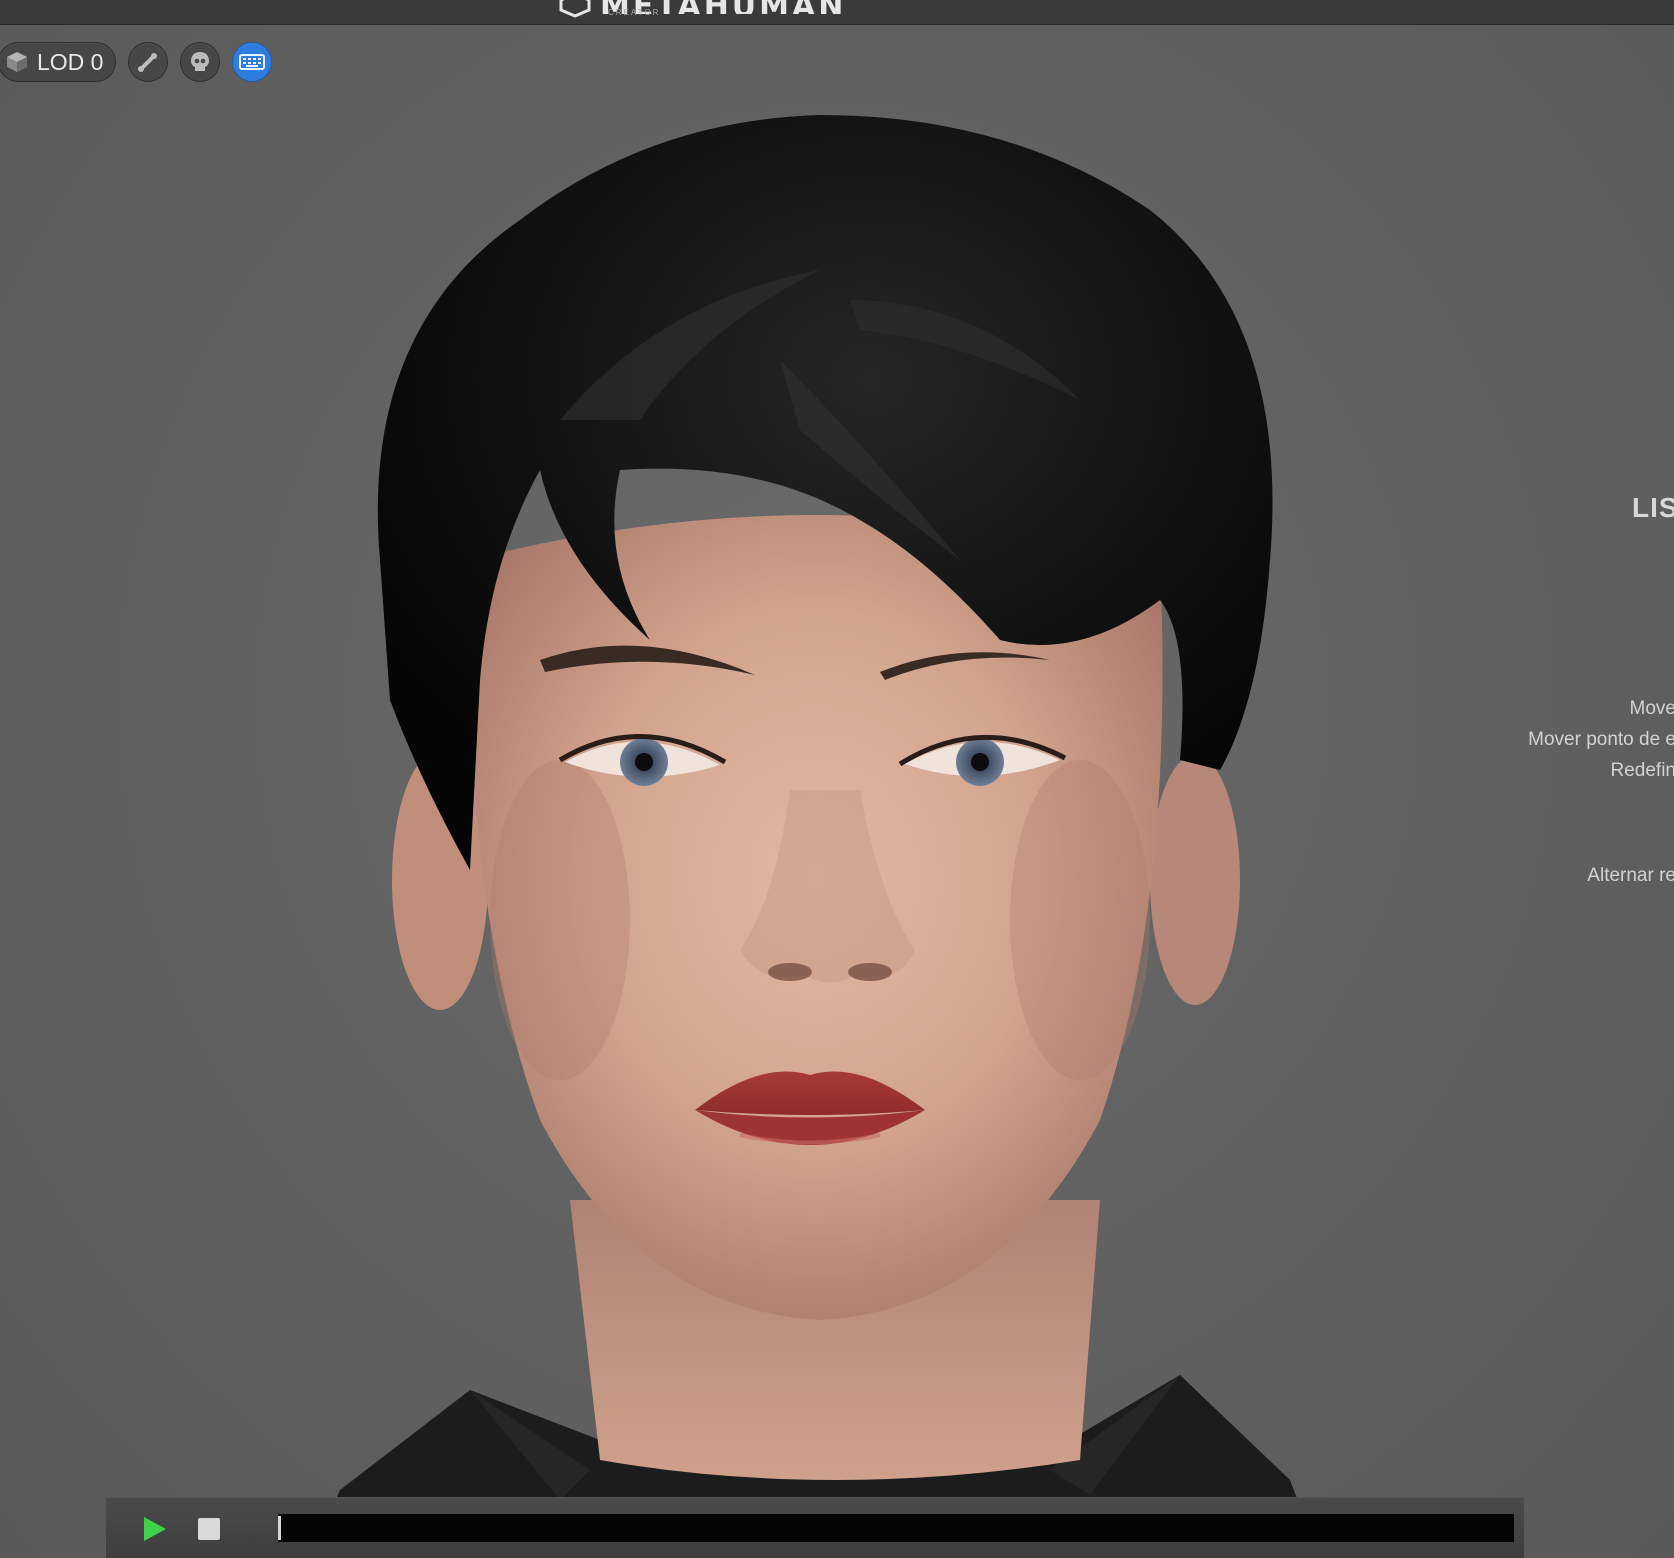 This screenshot has height=1558, width=1674. What do you see at coordinates (1642, 770) in the screenshot?
I see `shortcut-line: Redefin` at bounding box center [1642, 770].